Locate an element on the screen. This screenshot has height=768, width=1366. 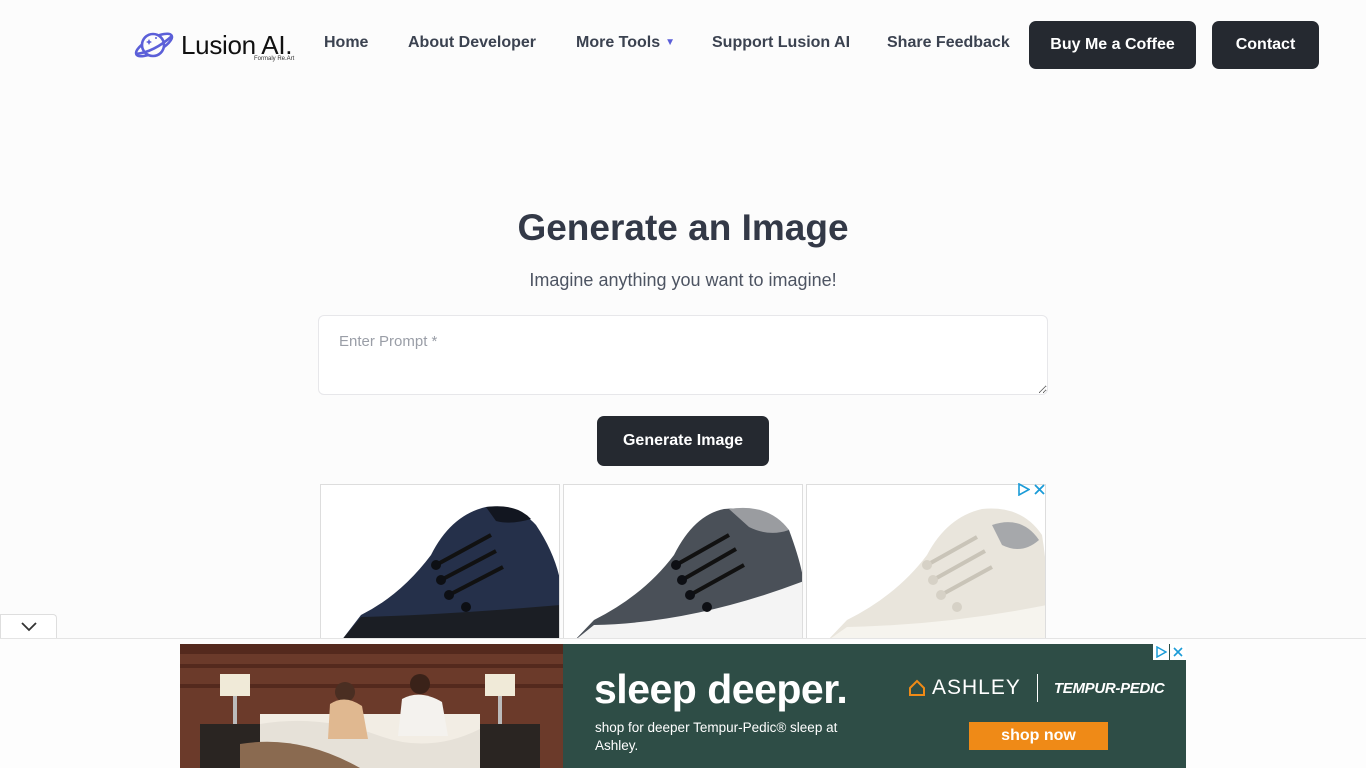
nav-about-developer: About Developer is located at coordinates (472, 43).